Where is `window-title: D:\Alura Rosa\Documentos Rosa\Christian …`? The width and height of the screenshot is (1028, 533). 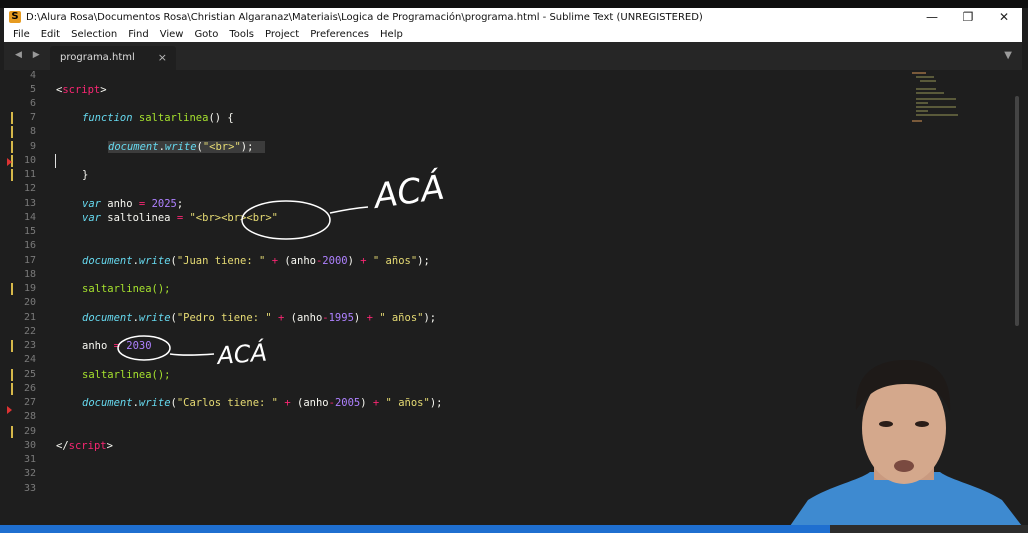
window-title: D:\Alura Rosa\Documentos Rosa\Christian … is located at coordinates (364, 17).